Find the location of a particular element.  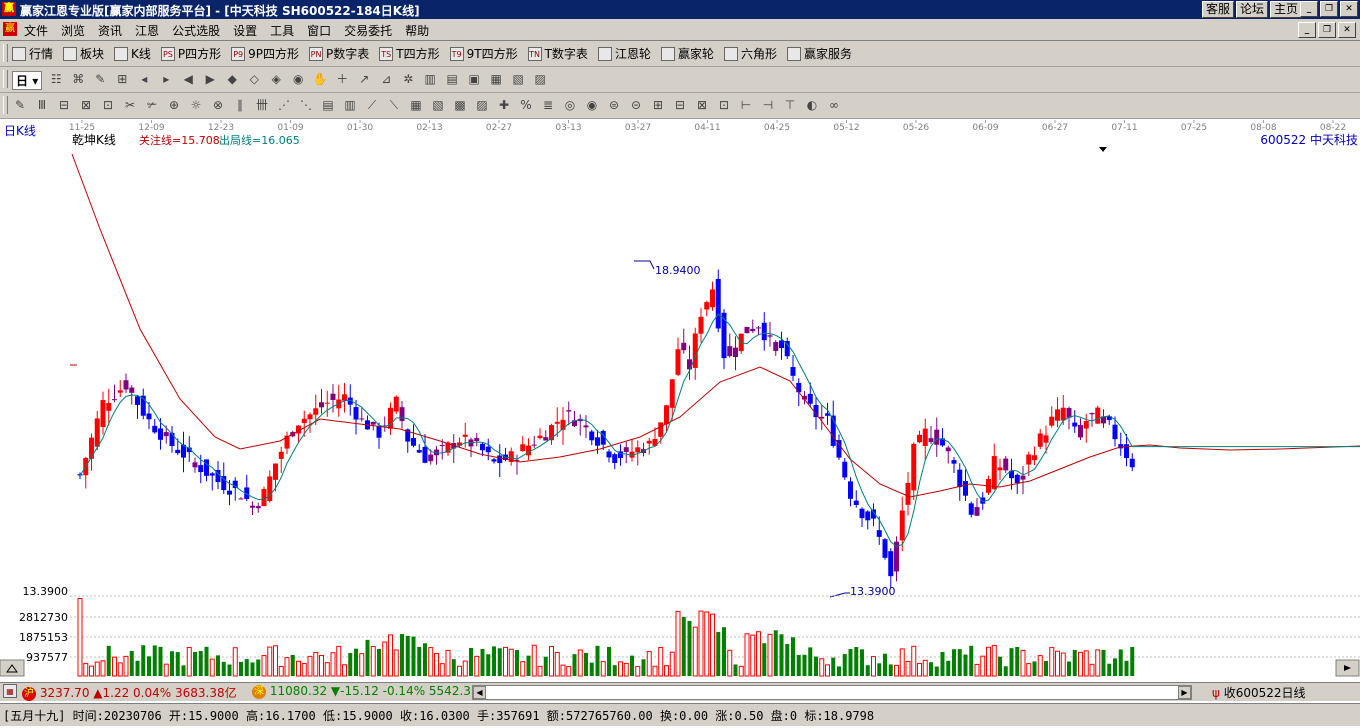

drawing-tool-icon: ⊞ is located at coordinates (658, 105).